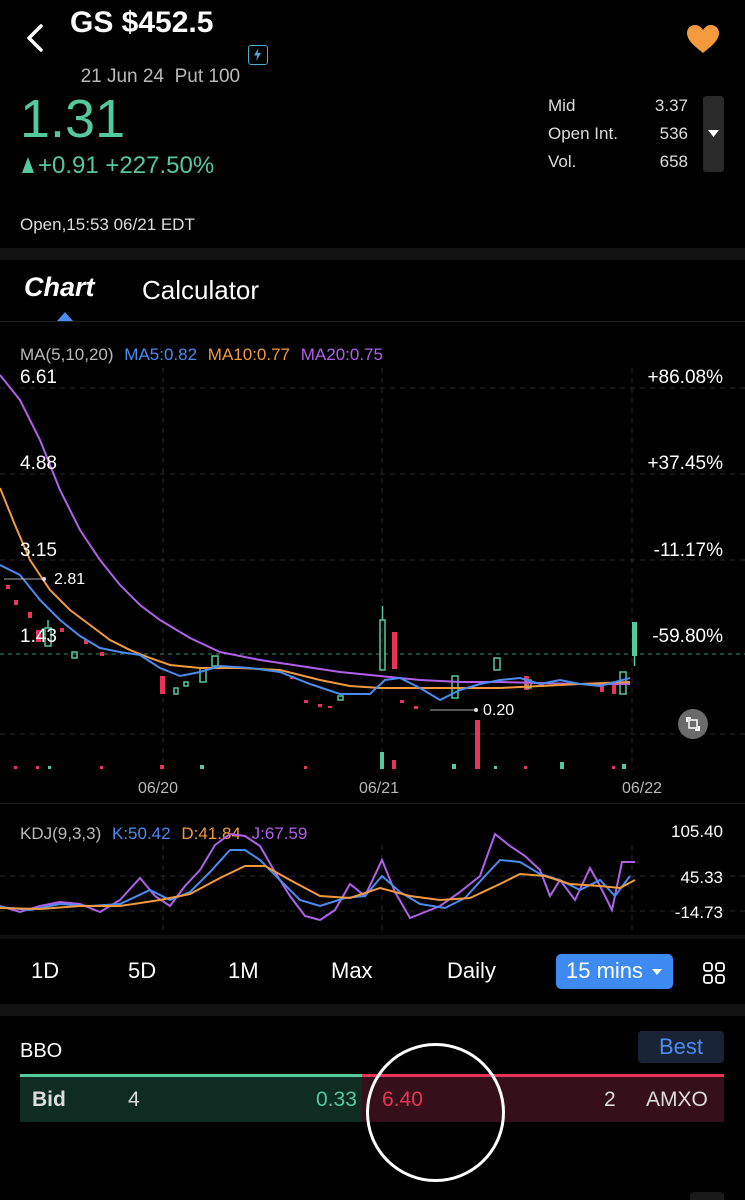 Image resolution: width=745 pixels, height=1200 pixels. Describe the element at coordinates (249, 354) in the screenshot. I see `ma10-value: MA10:0.77` at that location.